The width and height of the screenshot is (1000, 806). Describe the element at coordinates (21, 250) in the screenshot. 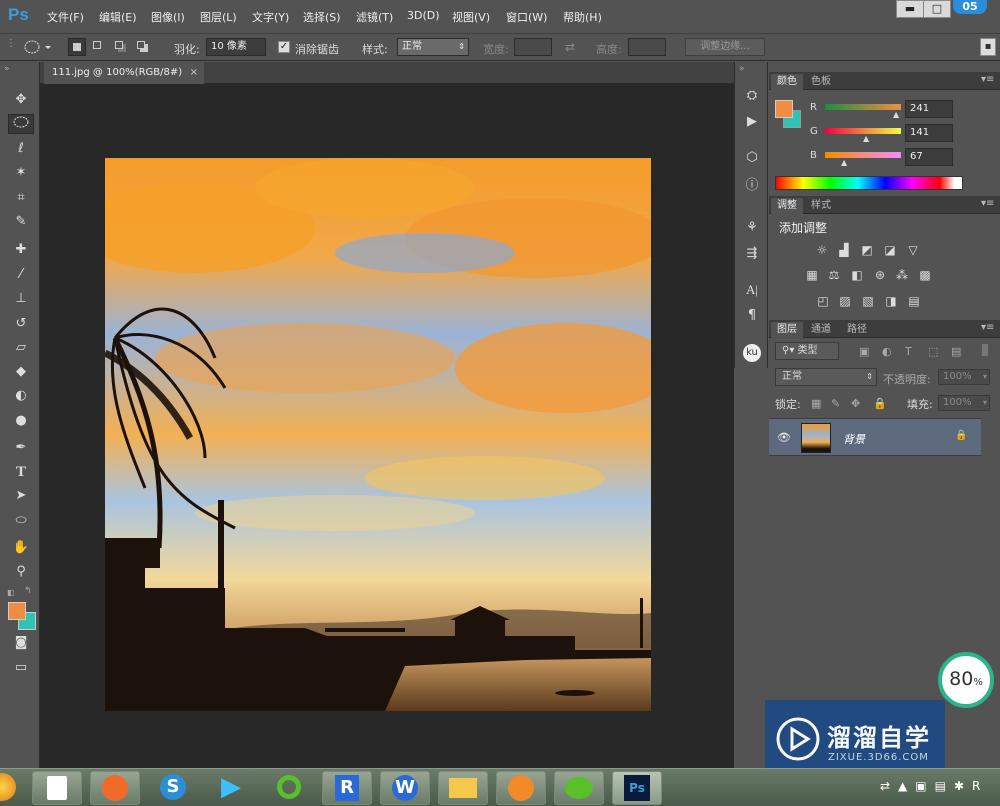

I see `spot-healing-tool-icon: ✚` at that location.